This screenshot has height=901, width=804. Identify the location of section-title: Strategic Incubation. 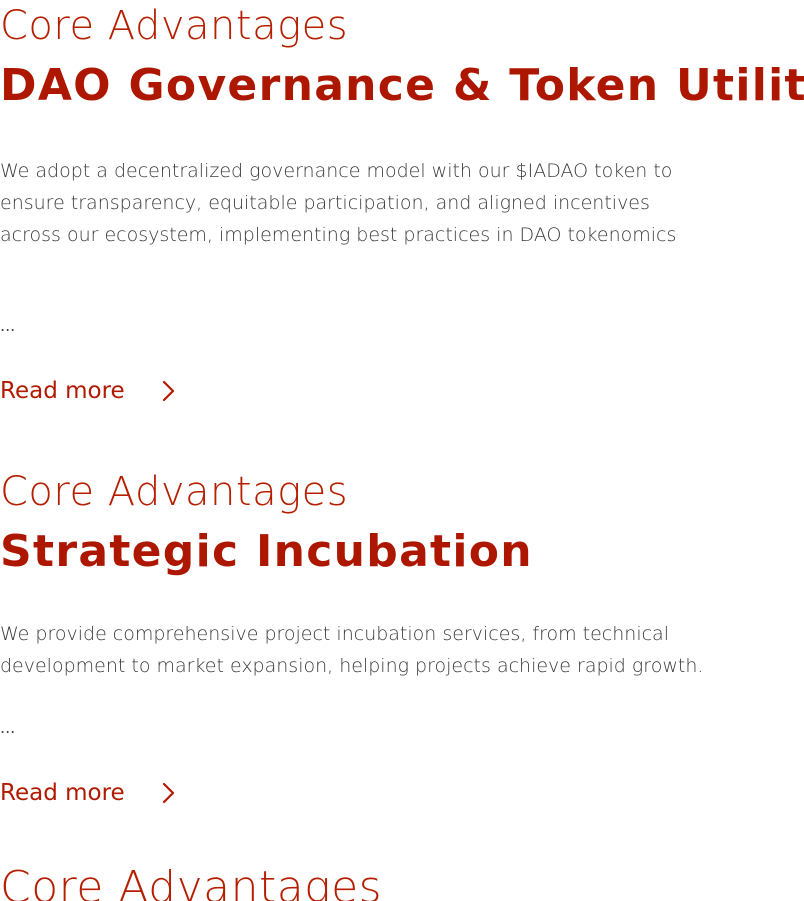
(266, 551).